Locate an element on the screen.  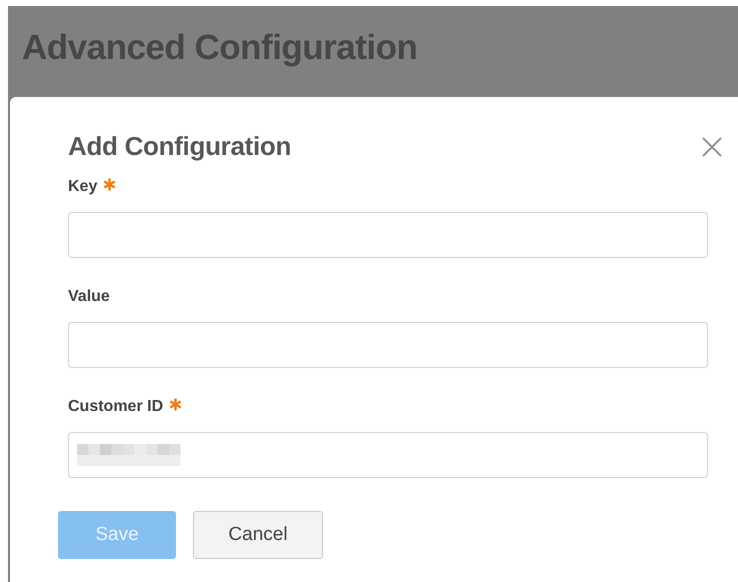
close-button is located at coordinates (712, 146).